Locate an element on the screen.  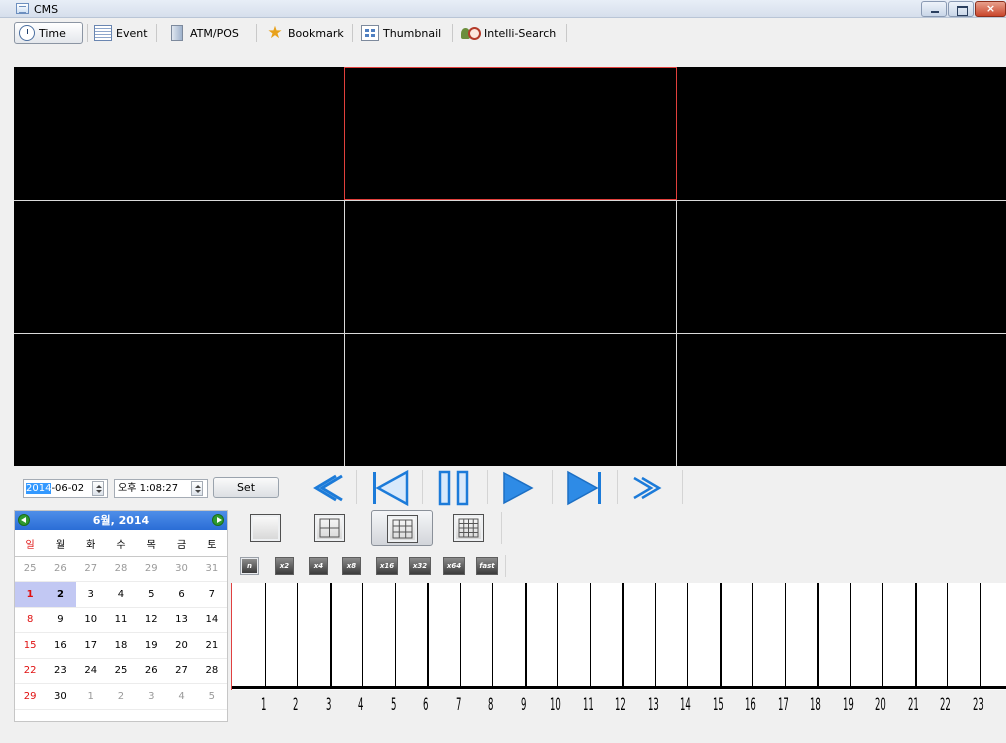
timeline-hour-label: 16 is located at coordinates (750, 705).